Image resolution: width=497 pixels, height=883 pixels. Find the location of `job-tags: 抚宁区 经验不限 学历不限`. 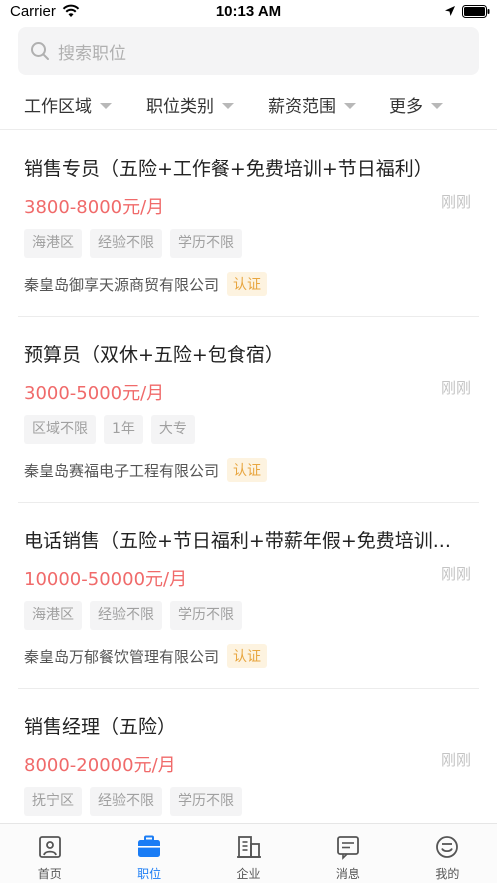

job-tags: 抚宁区 经验不限 学历不限 is located at coordinates (137, 801).